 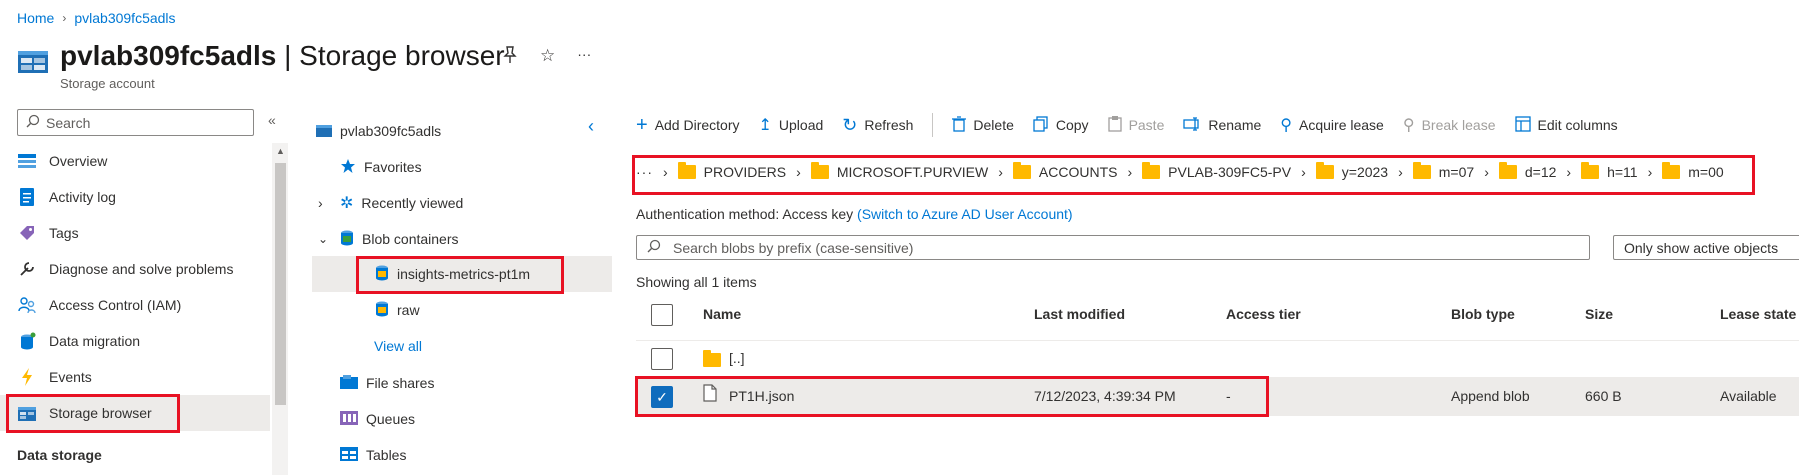 What do you see at coordinates (381, 167) in the screenshot?
I see `tree-favorites: Favorites` at bounding box center [381, 167].